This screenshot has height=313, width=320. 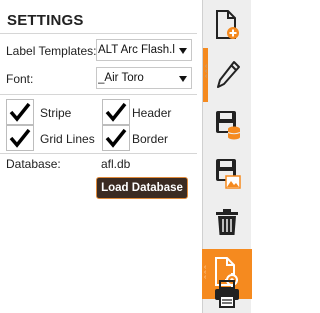 I want to click on printer-icon, so click(x=227, y=294).